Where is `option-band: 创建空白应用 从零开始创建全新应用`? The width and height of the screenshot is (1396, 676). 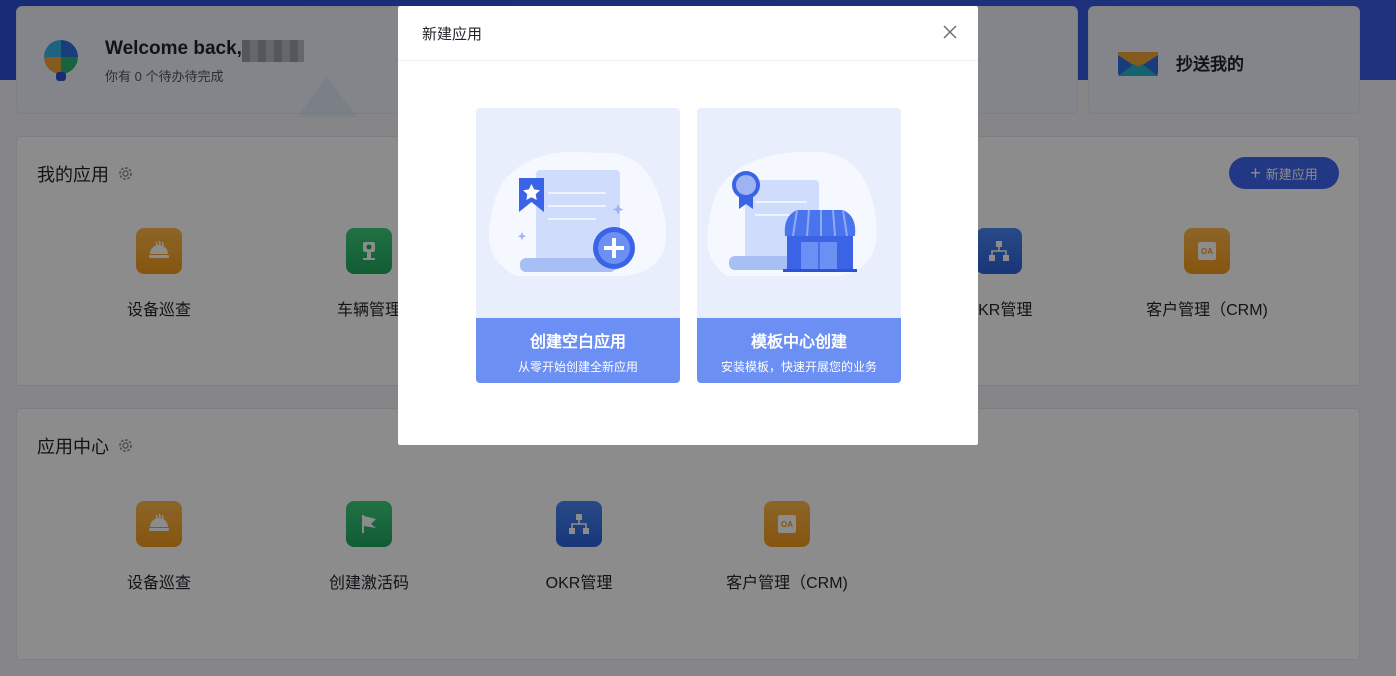
option-band: 创建空白应用 从零开始创建全新应用 is located at coordinates (578, 350).